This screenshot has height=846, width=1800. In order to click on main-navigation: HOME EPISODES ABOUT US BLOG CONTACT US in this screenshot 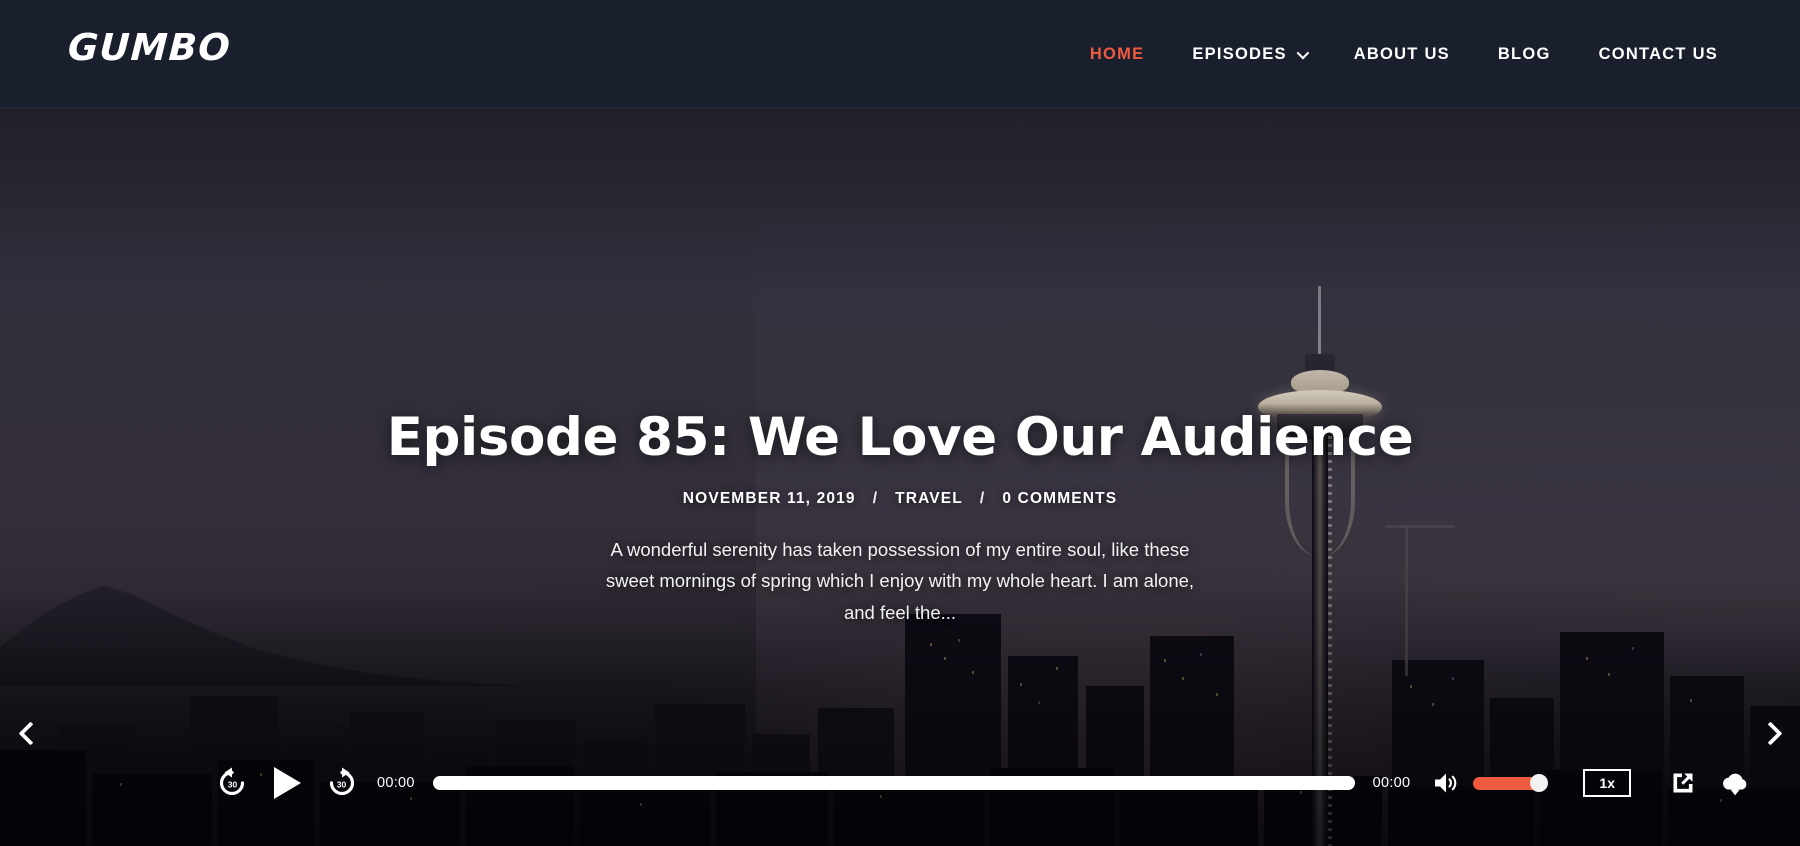, I will do `click(1404, 54)`.